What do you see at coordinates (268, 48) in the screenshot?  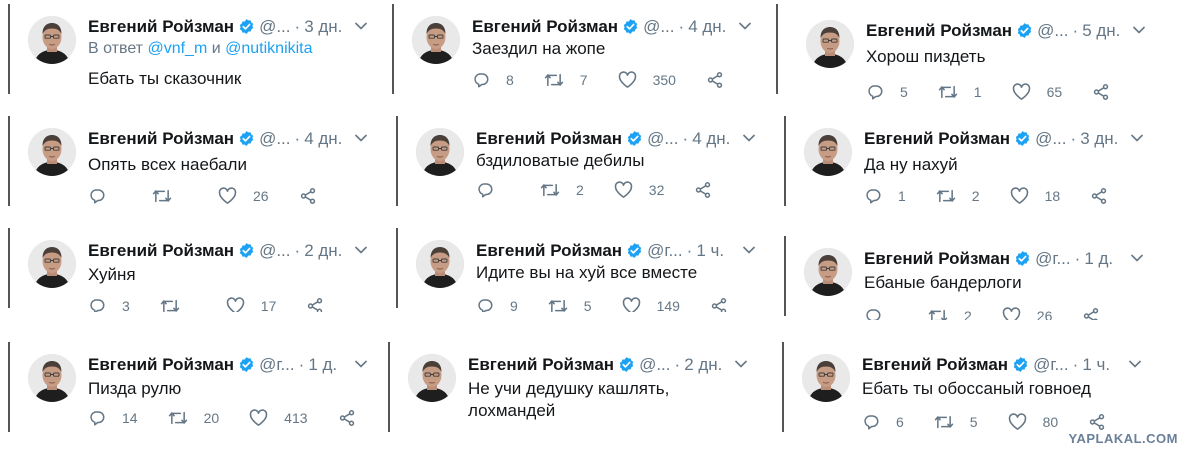 I see `reply-user-link: @nutiknikita` at bounding box center [268, 48].